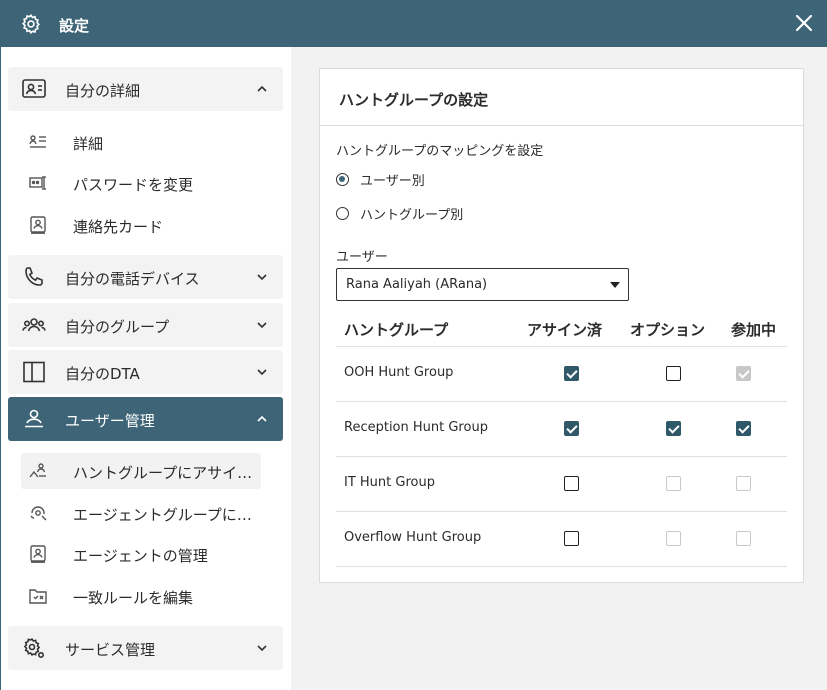 The width and height of the screenshot is (827, 690). I want to click on sidebar-item-label: エージェントグループにアサインする, so click(167, 515).